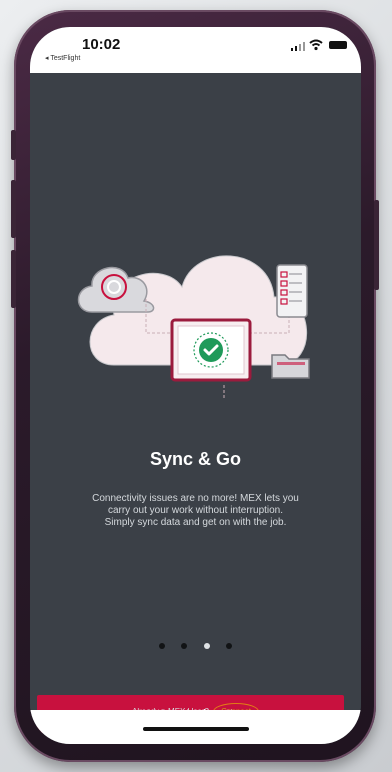 The width and height of the screenshot is (392, 772). What do you see at coordinates (316, 45) in the screenshot?
I see `wifi-icon` at bounding box center [316, 45].